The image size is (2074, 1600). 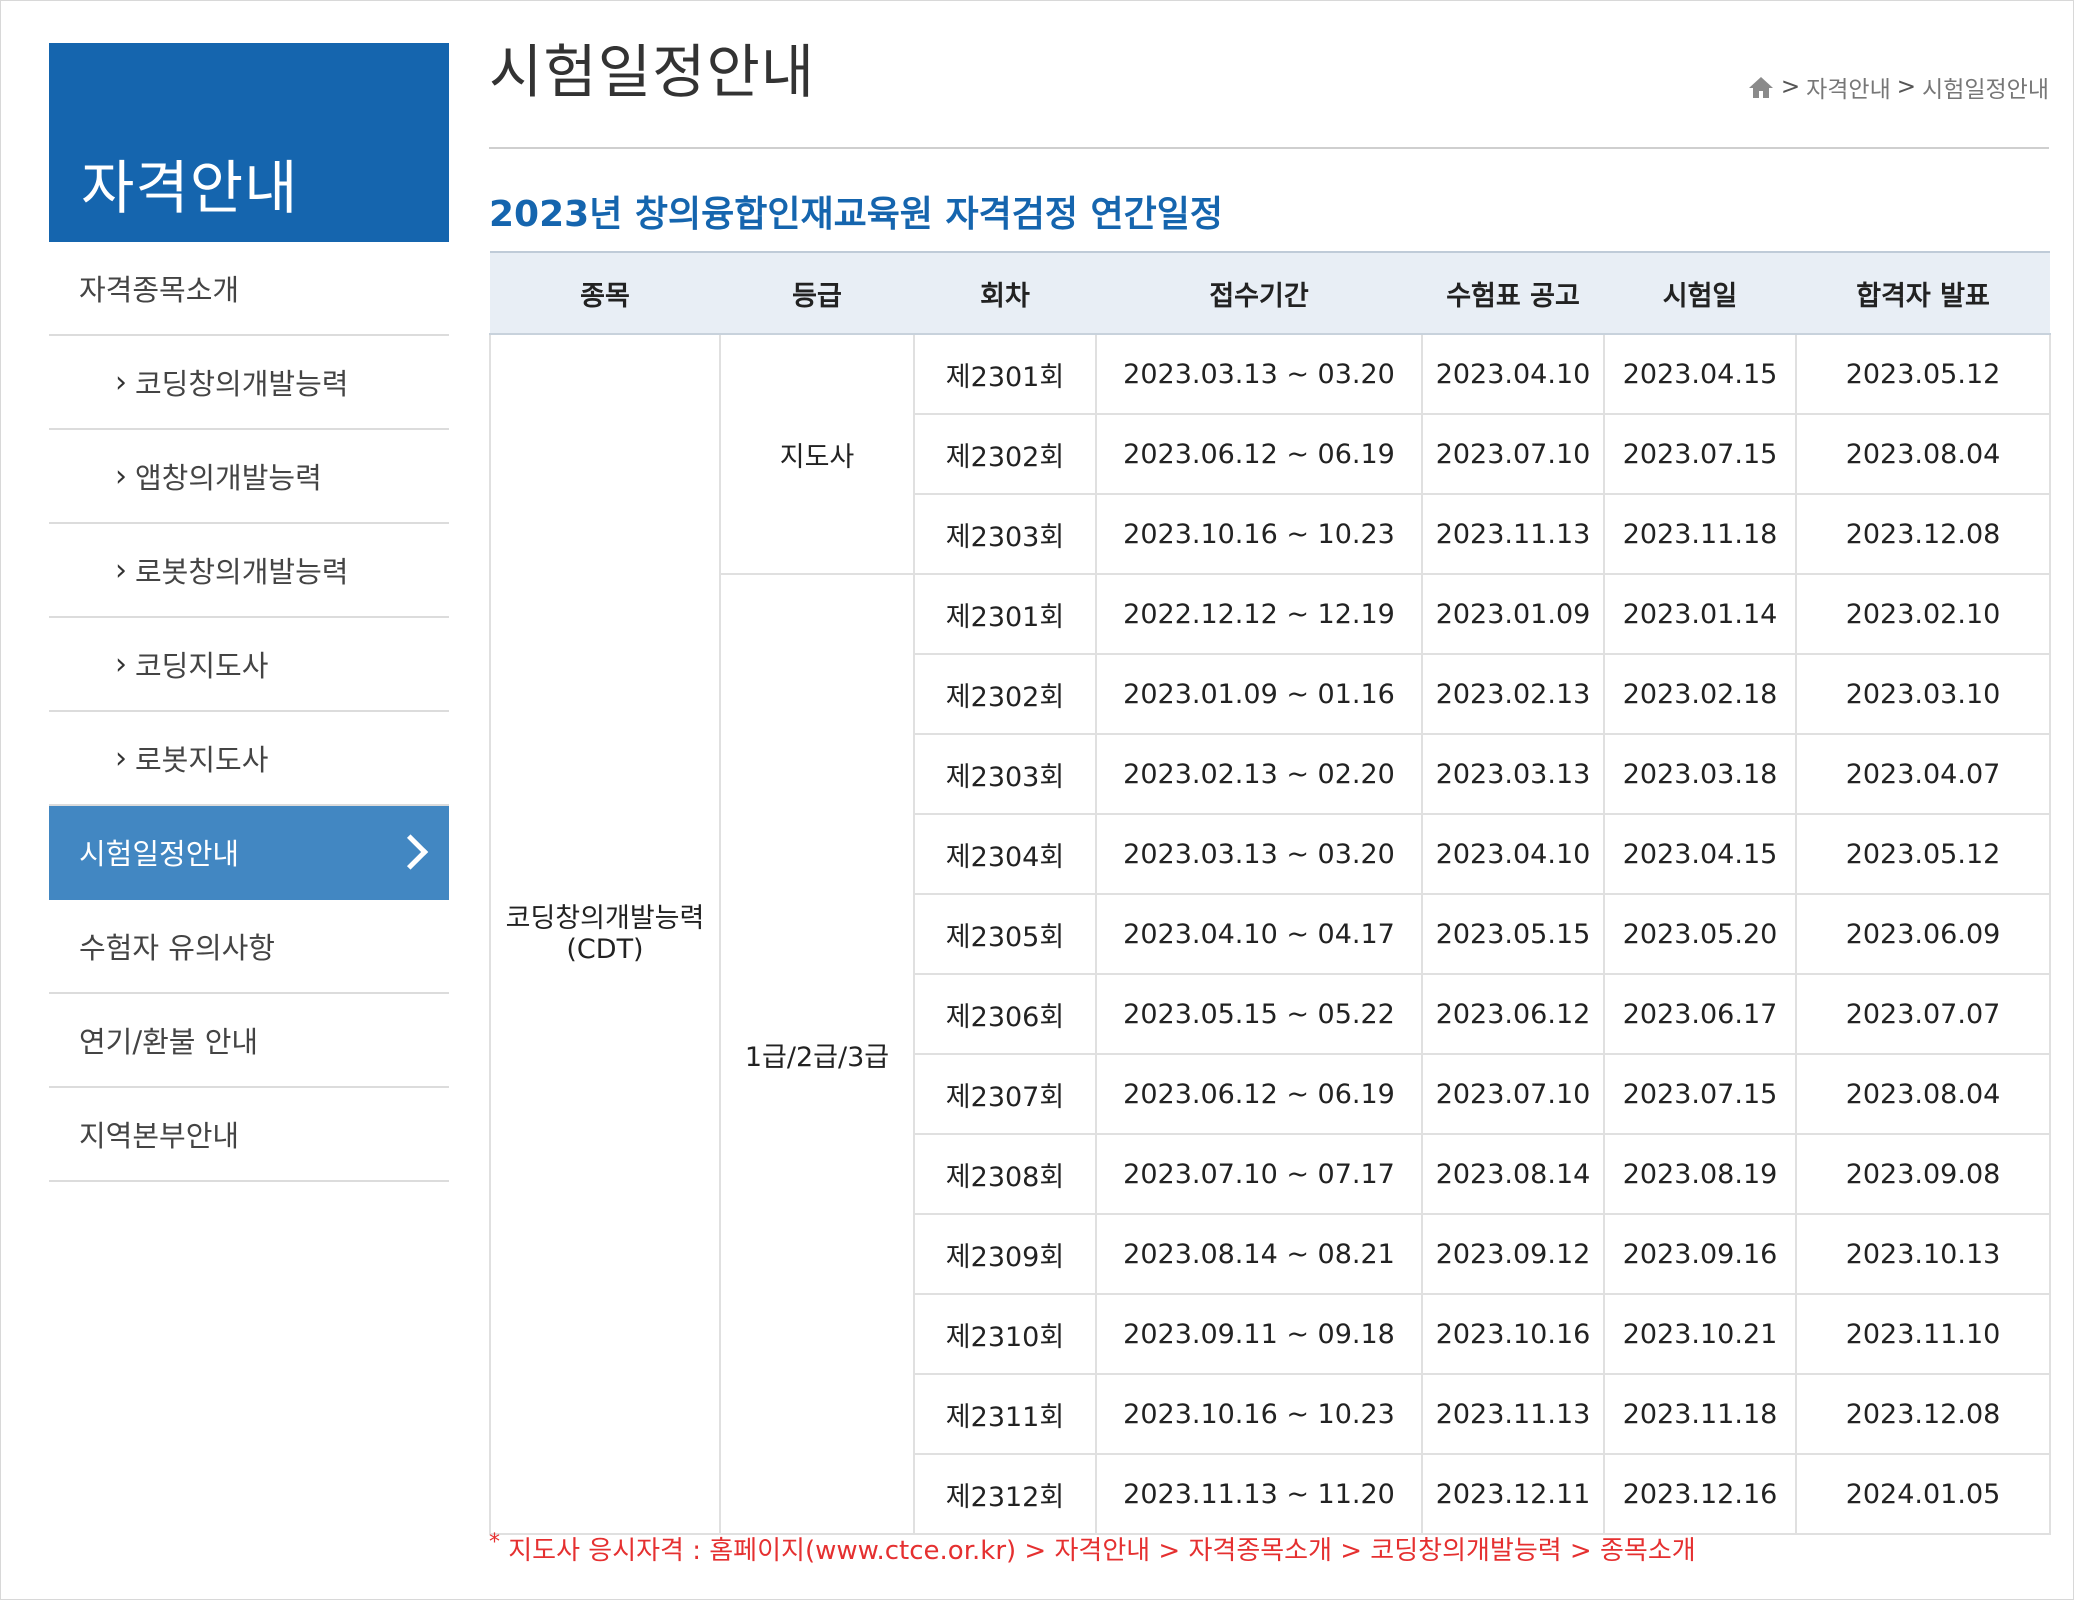 I want to click on subject-code: (CDT), so click(x=605, y=949).